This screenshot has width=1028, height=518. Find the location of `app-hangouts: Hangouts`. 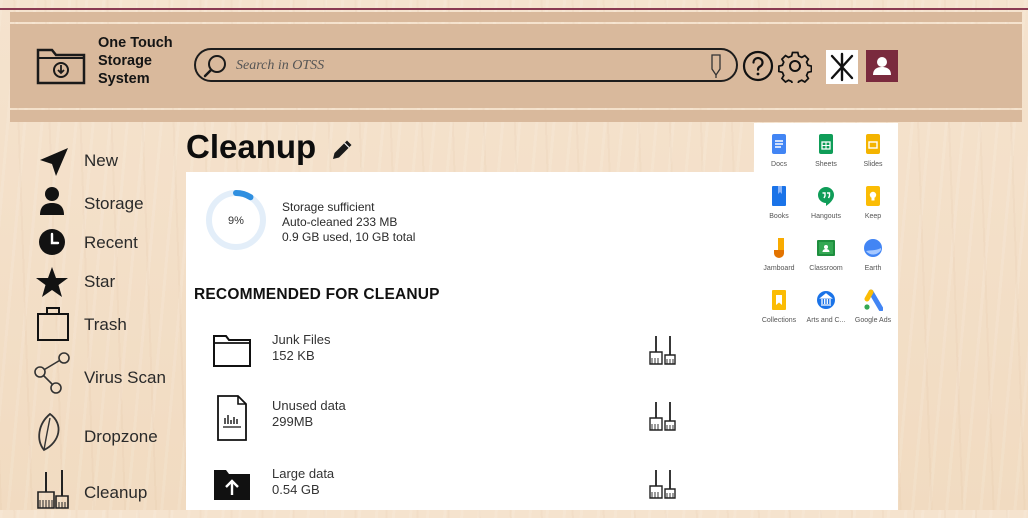

app-hangouts: Hangouts is located at coordinates (826, 202).